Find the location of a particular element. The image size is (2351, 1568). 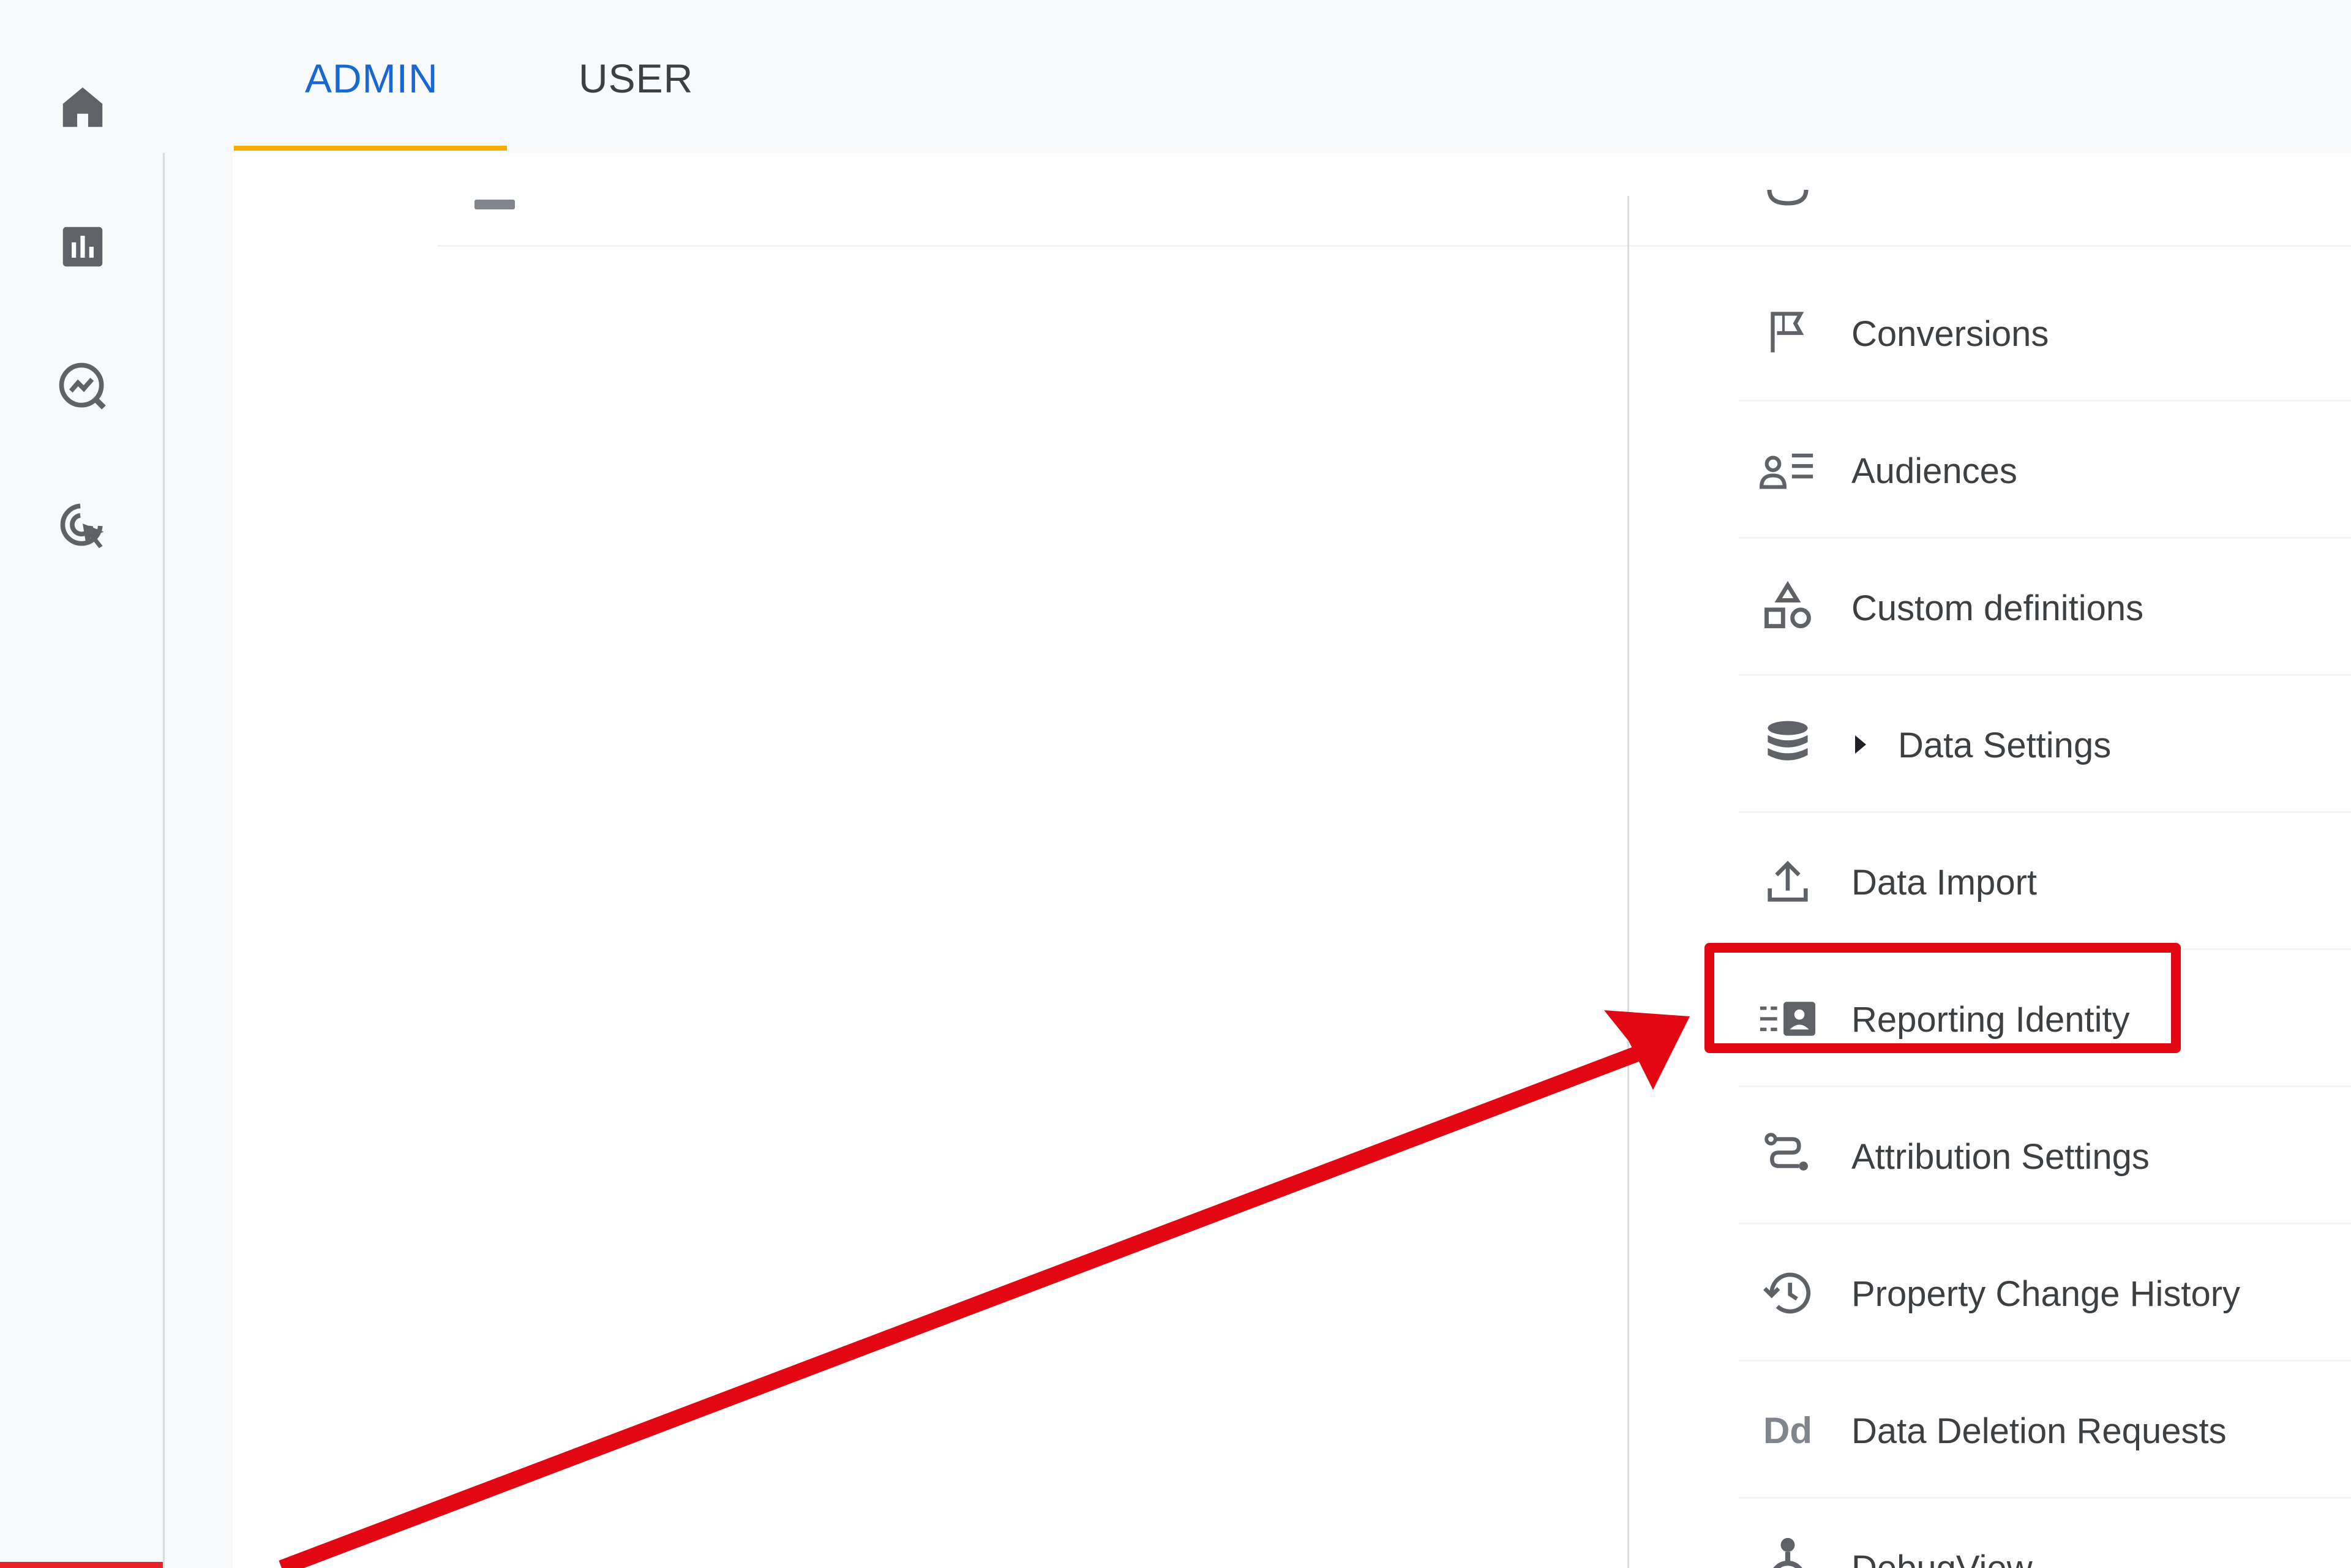

menu-item-property-change-history: Property Change History is located at coordinates (2045, 1293).